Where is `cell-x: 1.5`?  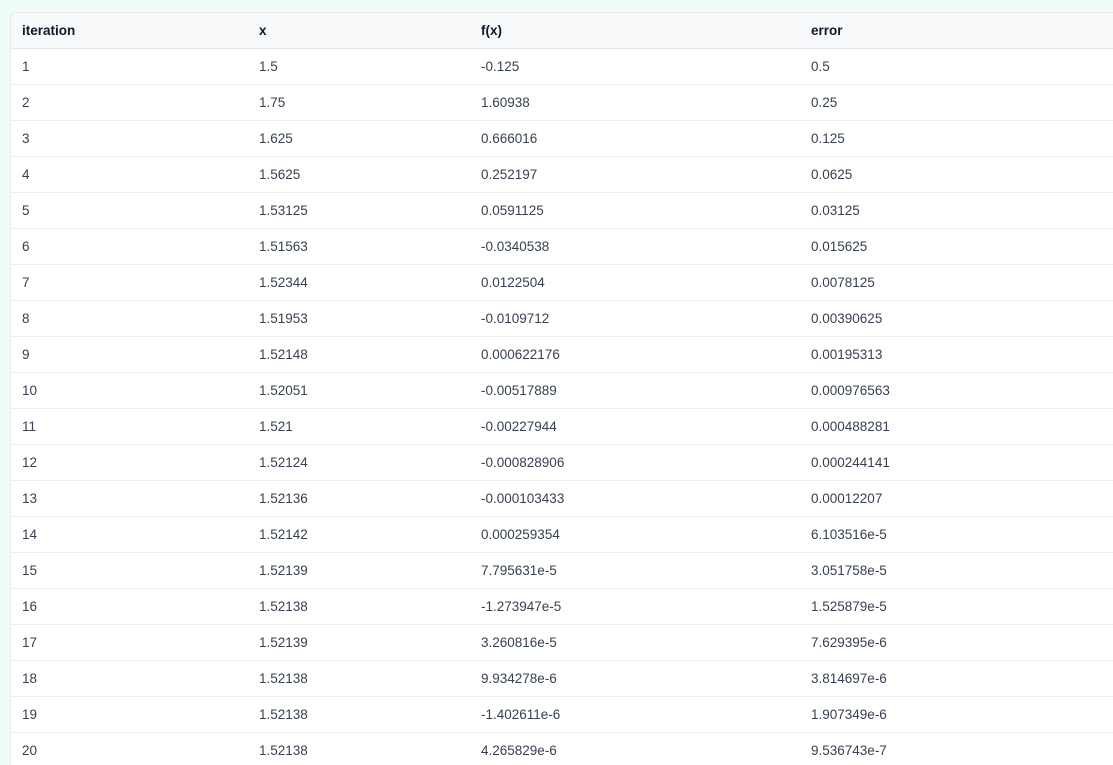 cell-x: 1.5 is located at coordinates (359, 66).